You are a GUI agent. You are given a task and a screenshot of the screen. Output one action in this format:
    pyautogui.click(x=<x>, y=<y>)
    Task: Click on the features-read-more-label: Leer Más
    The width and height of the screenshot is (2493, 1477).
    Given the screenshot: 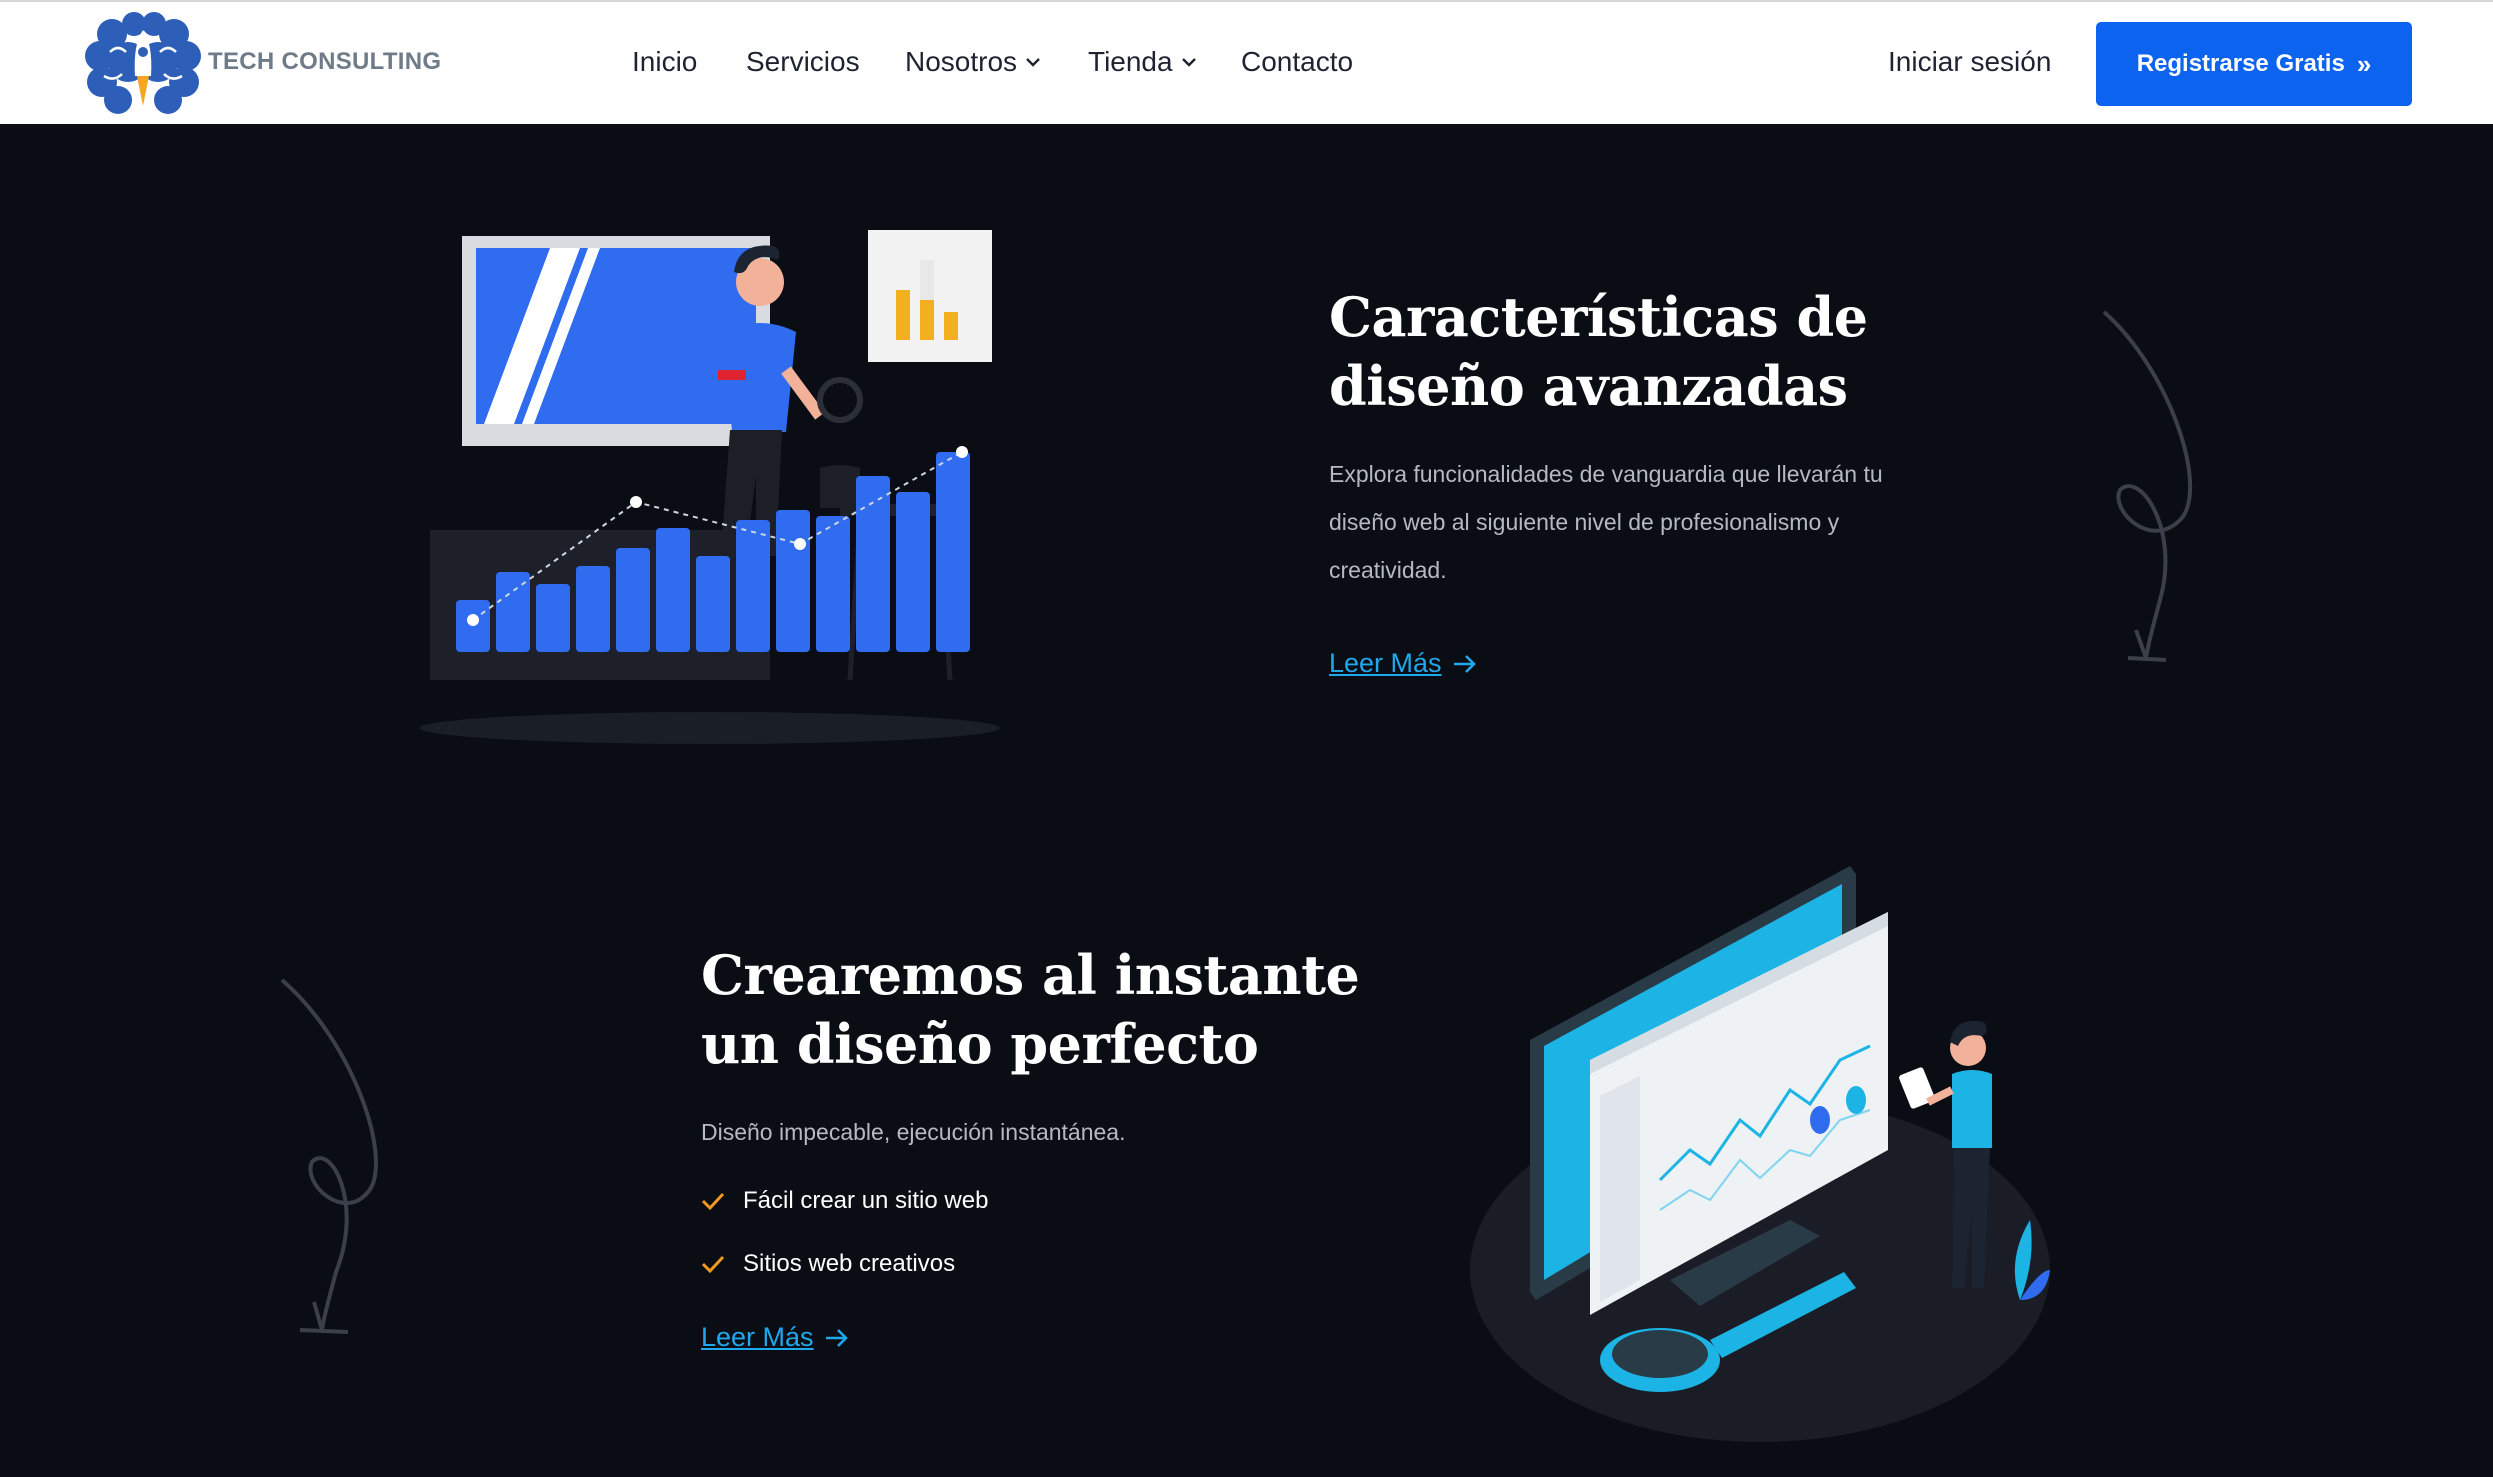 What is the action you would take?
    pyautogui.click(x=1385, y=663)
    